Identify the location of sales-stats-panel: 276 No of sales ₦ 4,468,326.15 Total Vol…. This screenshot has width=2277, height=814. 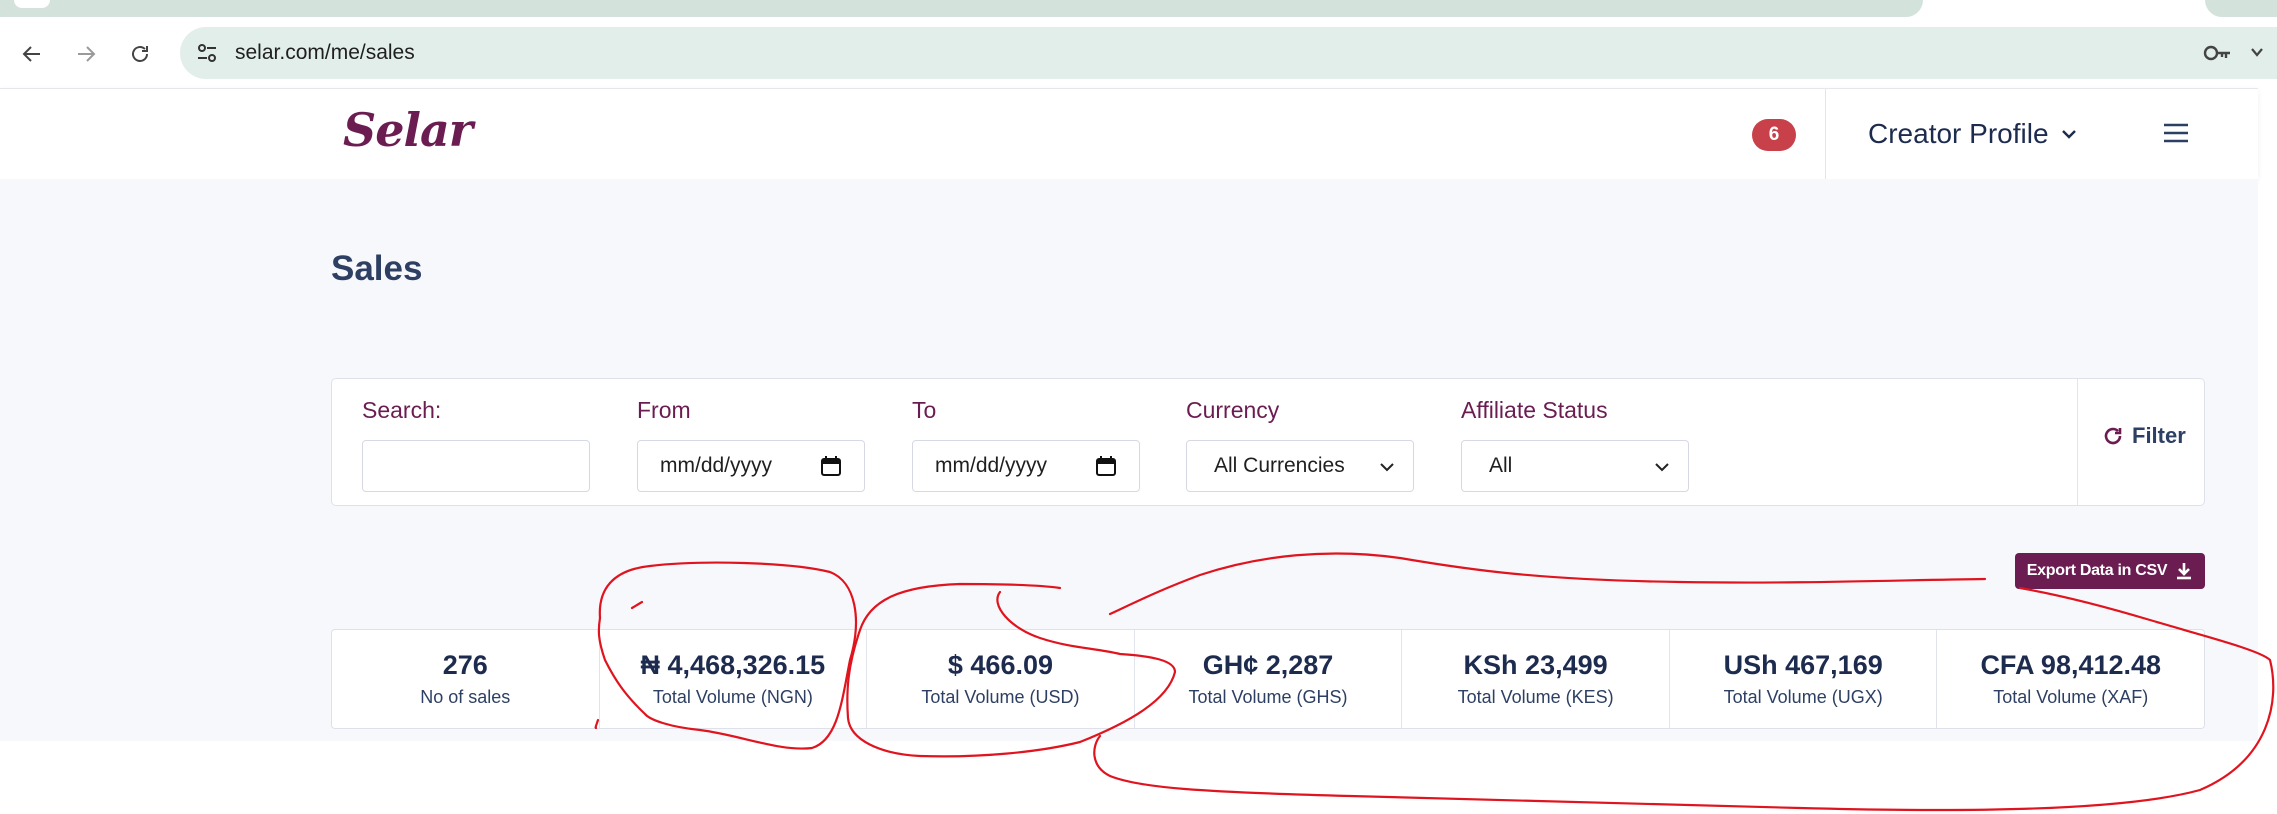
(1268, 679).